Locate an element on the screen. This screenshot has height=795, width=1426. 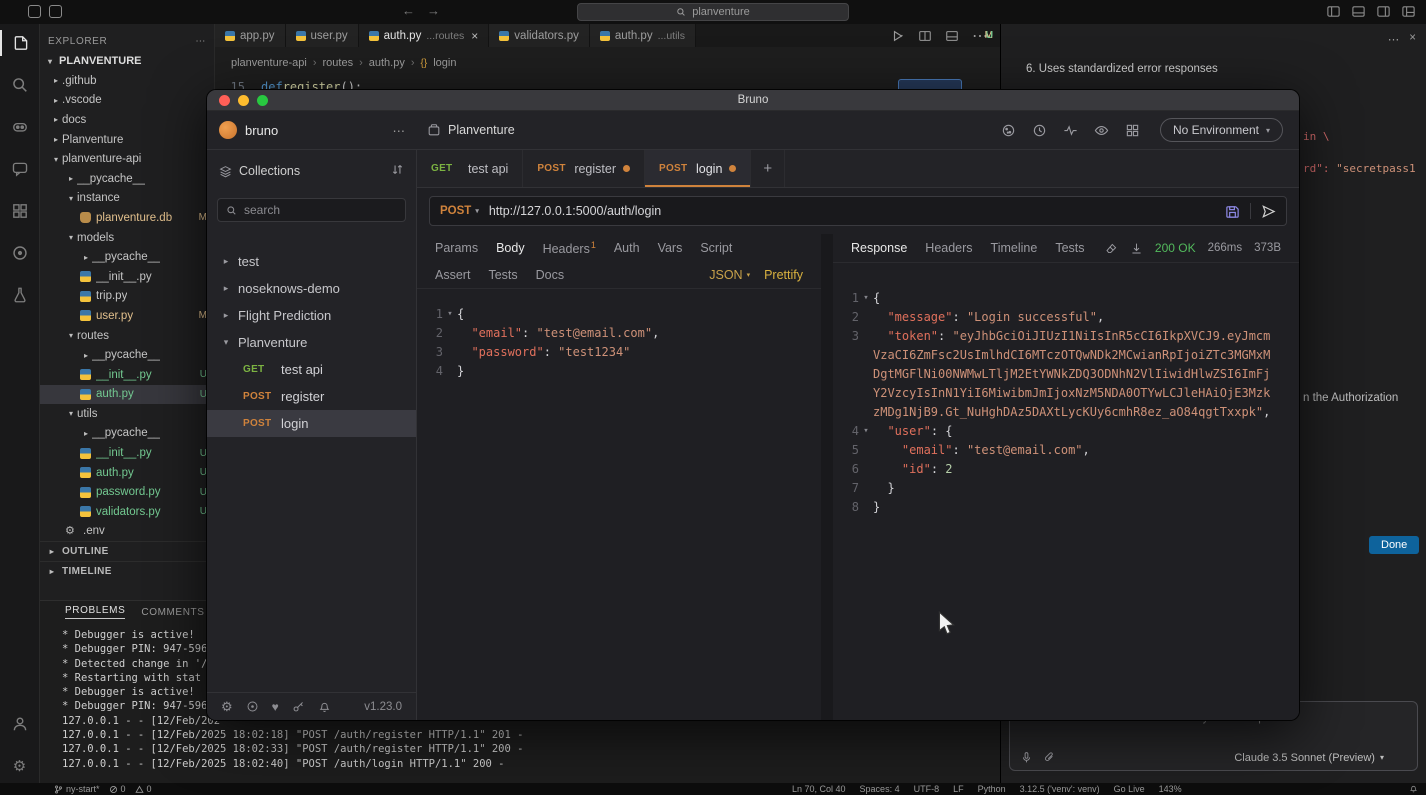
explorer-item-password-py: password.py U is located at coordinates (127, 492).